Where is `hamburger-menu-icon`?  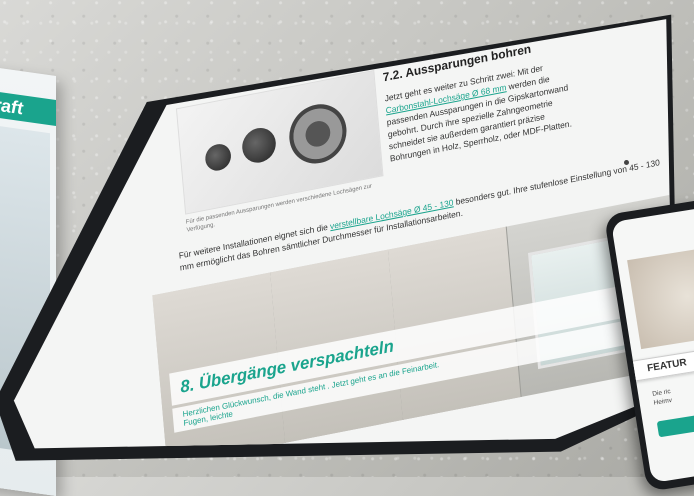 hamburger-menu-icon is located at coordinates (162, 77).